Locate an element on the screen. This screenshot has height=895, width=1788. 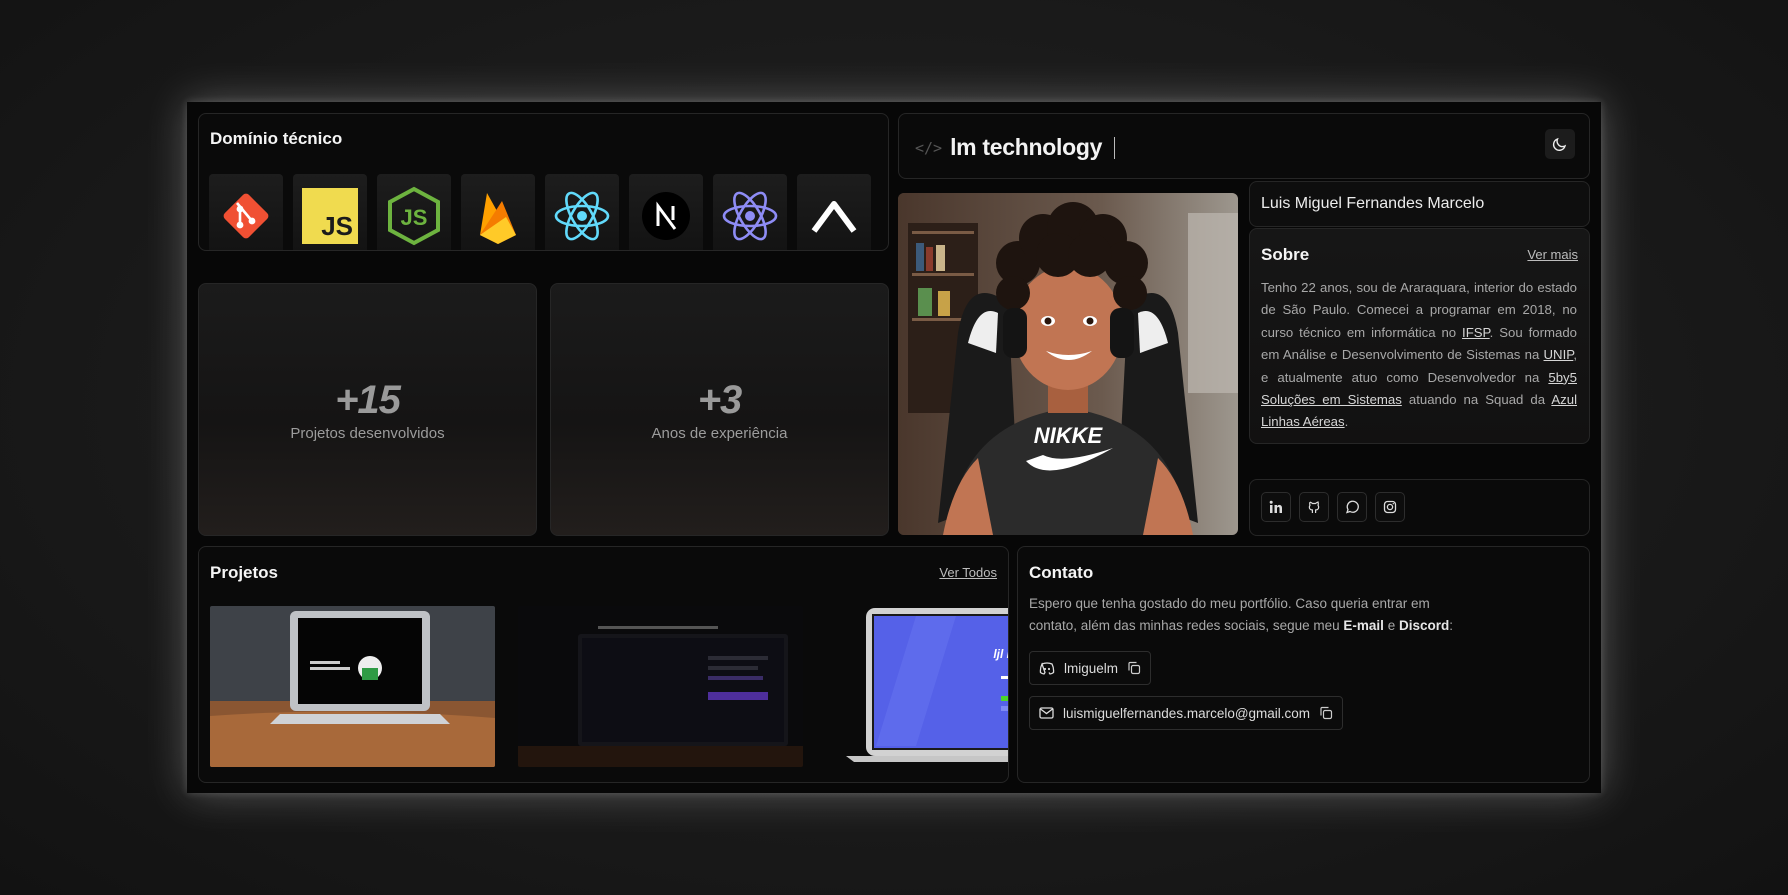
stat-experience-value: +3 is located at coordinates (720, 399).